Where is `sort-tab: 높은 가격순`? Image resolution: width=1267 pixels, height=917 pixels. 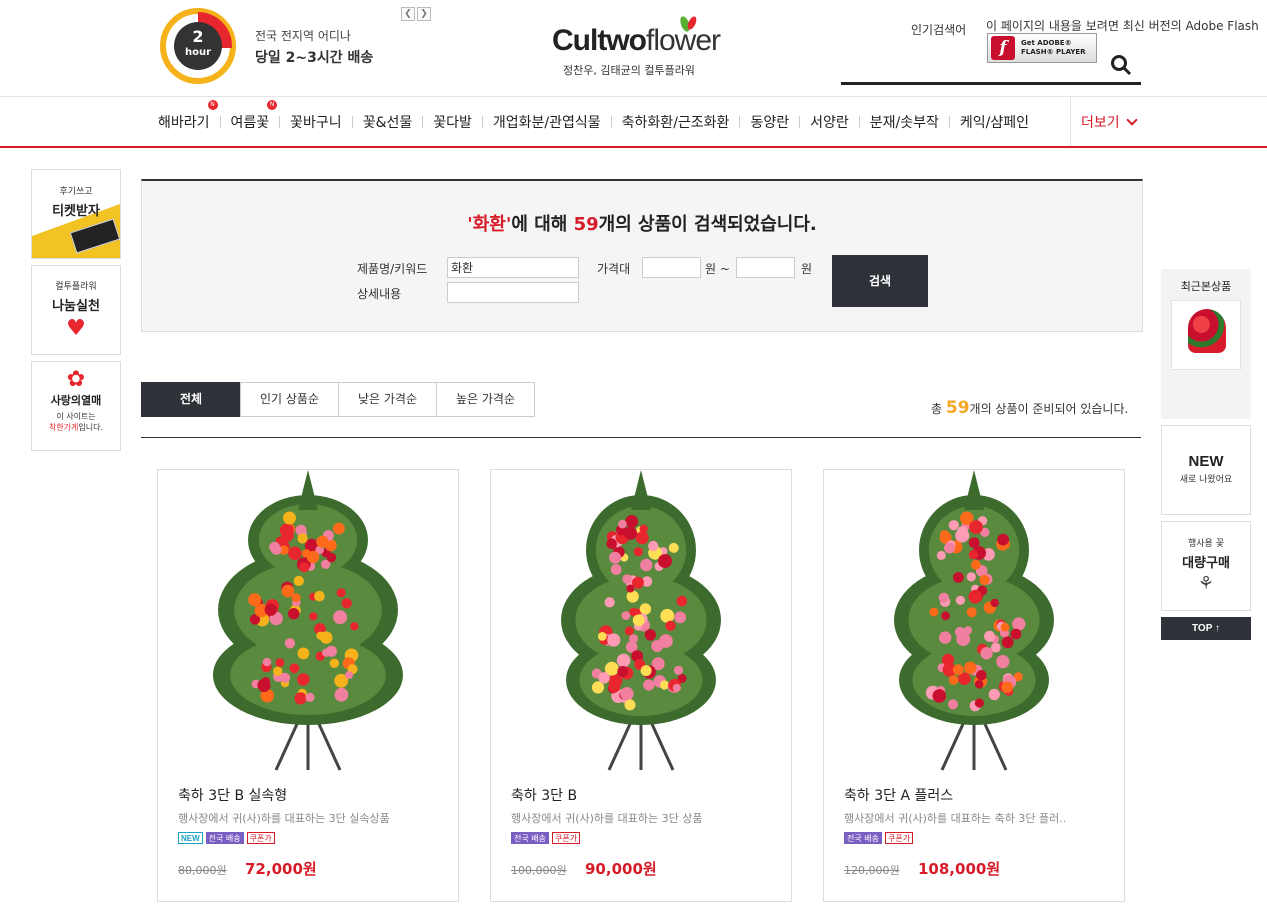 sort-tab: 높은 가격순 is located at coordinates (485, 399).